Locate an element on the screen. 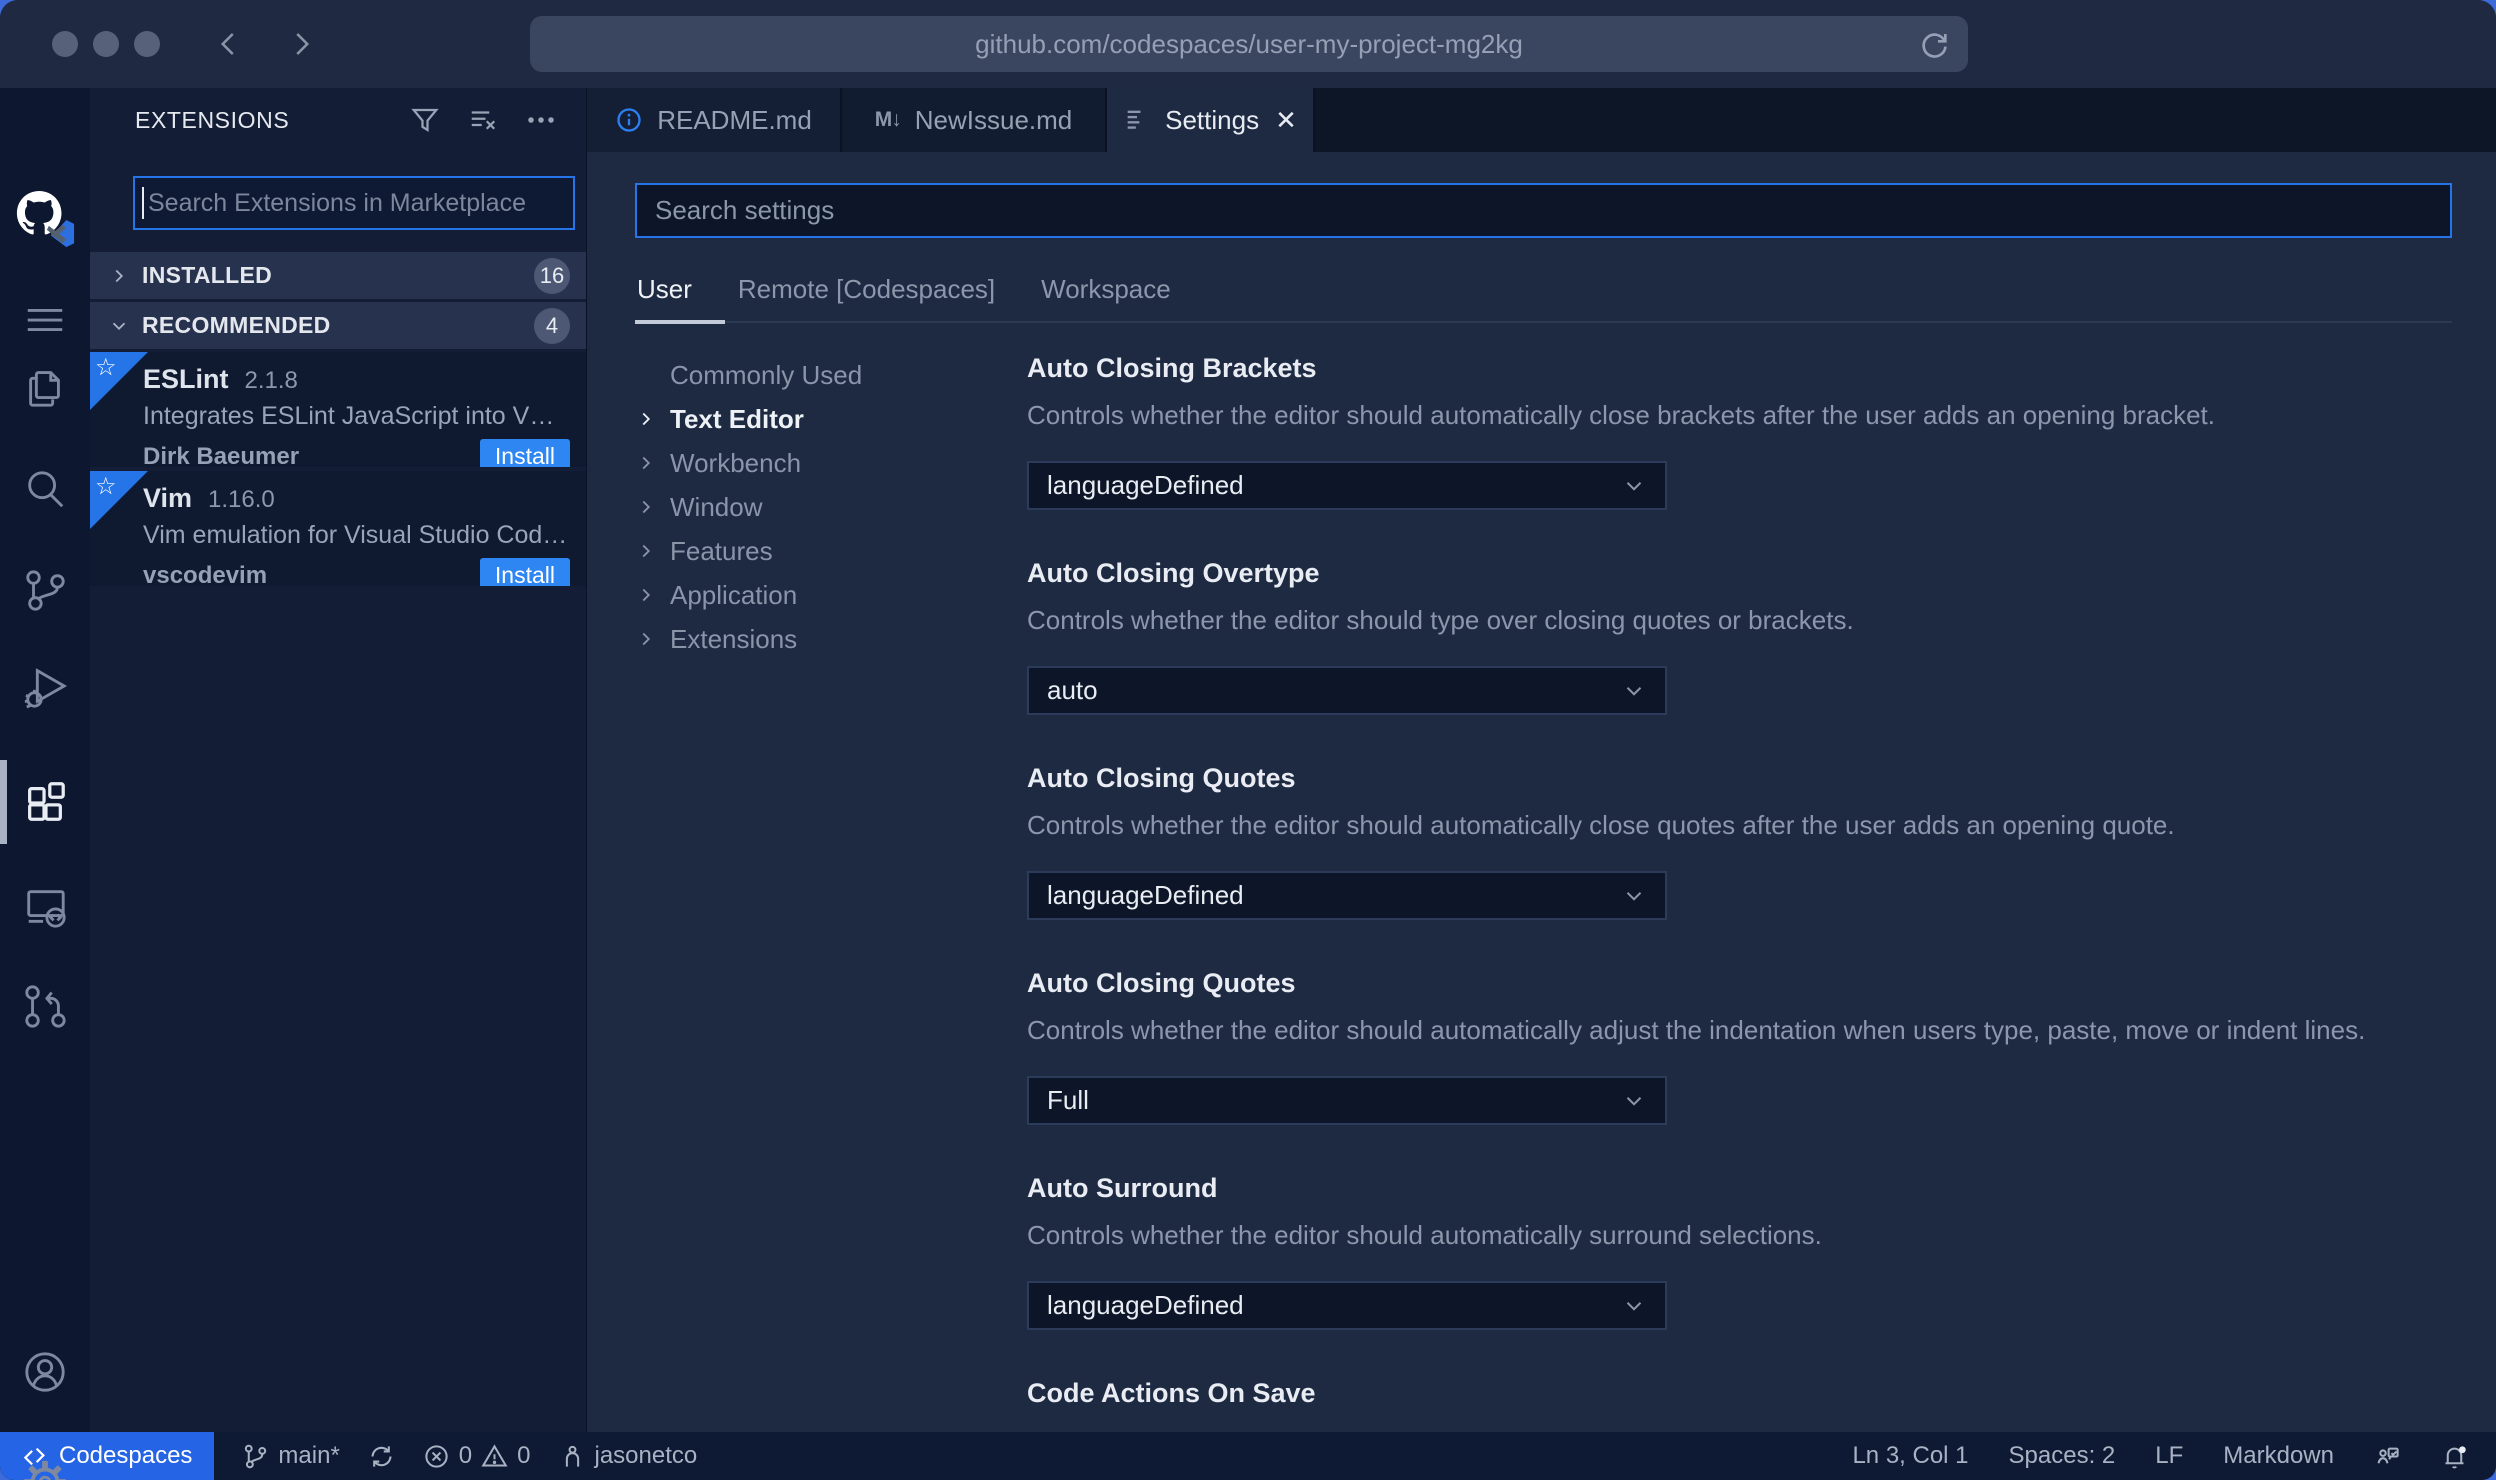  sidebar-title: EXTENSIONS is located at coordinates (212, 119).